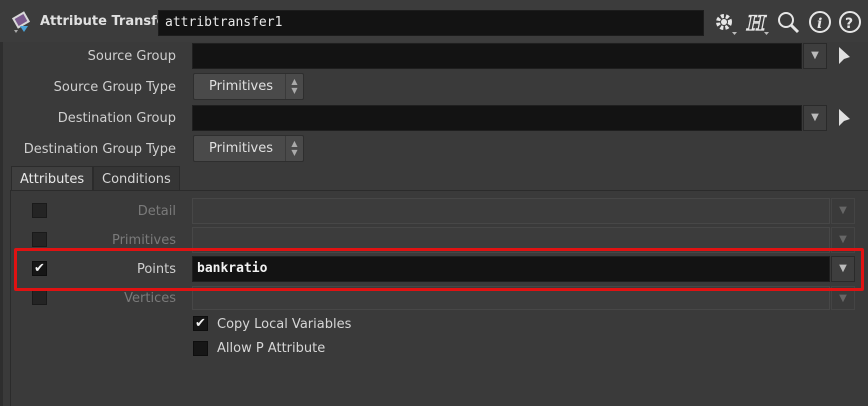 The height and width of the screenshot is (406, 868). Describe the element at coordinates (39, 239) in the screenshot. I see `primitives-checkbox` at that location.